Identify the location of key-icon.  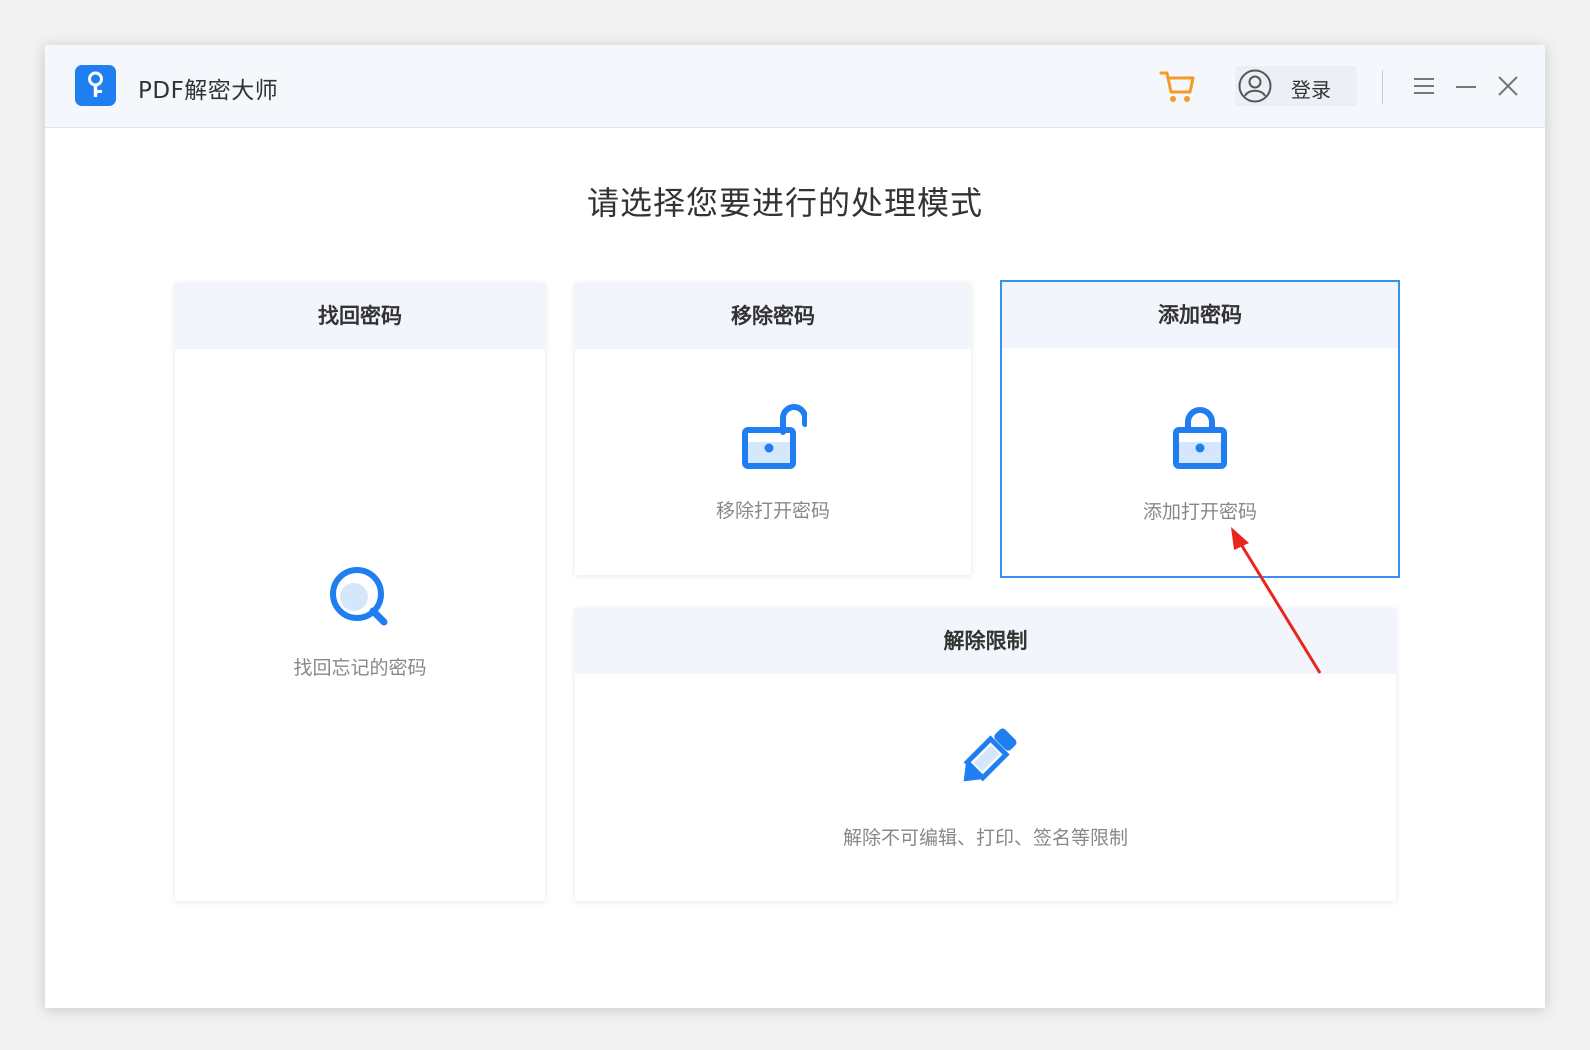
(95, 85).